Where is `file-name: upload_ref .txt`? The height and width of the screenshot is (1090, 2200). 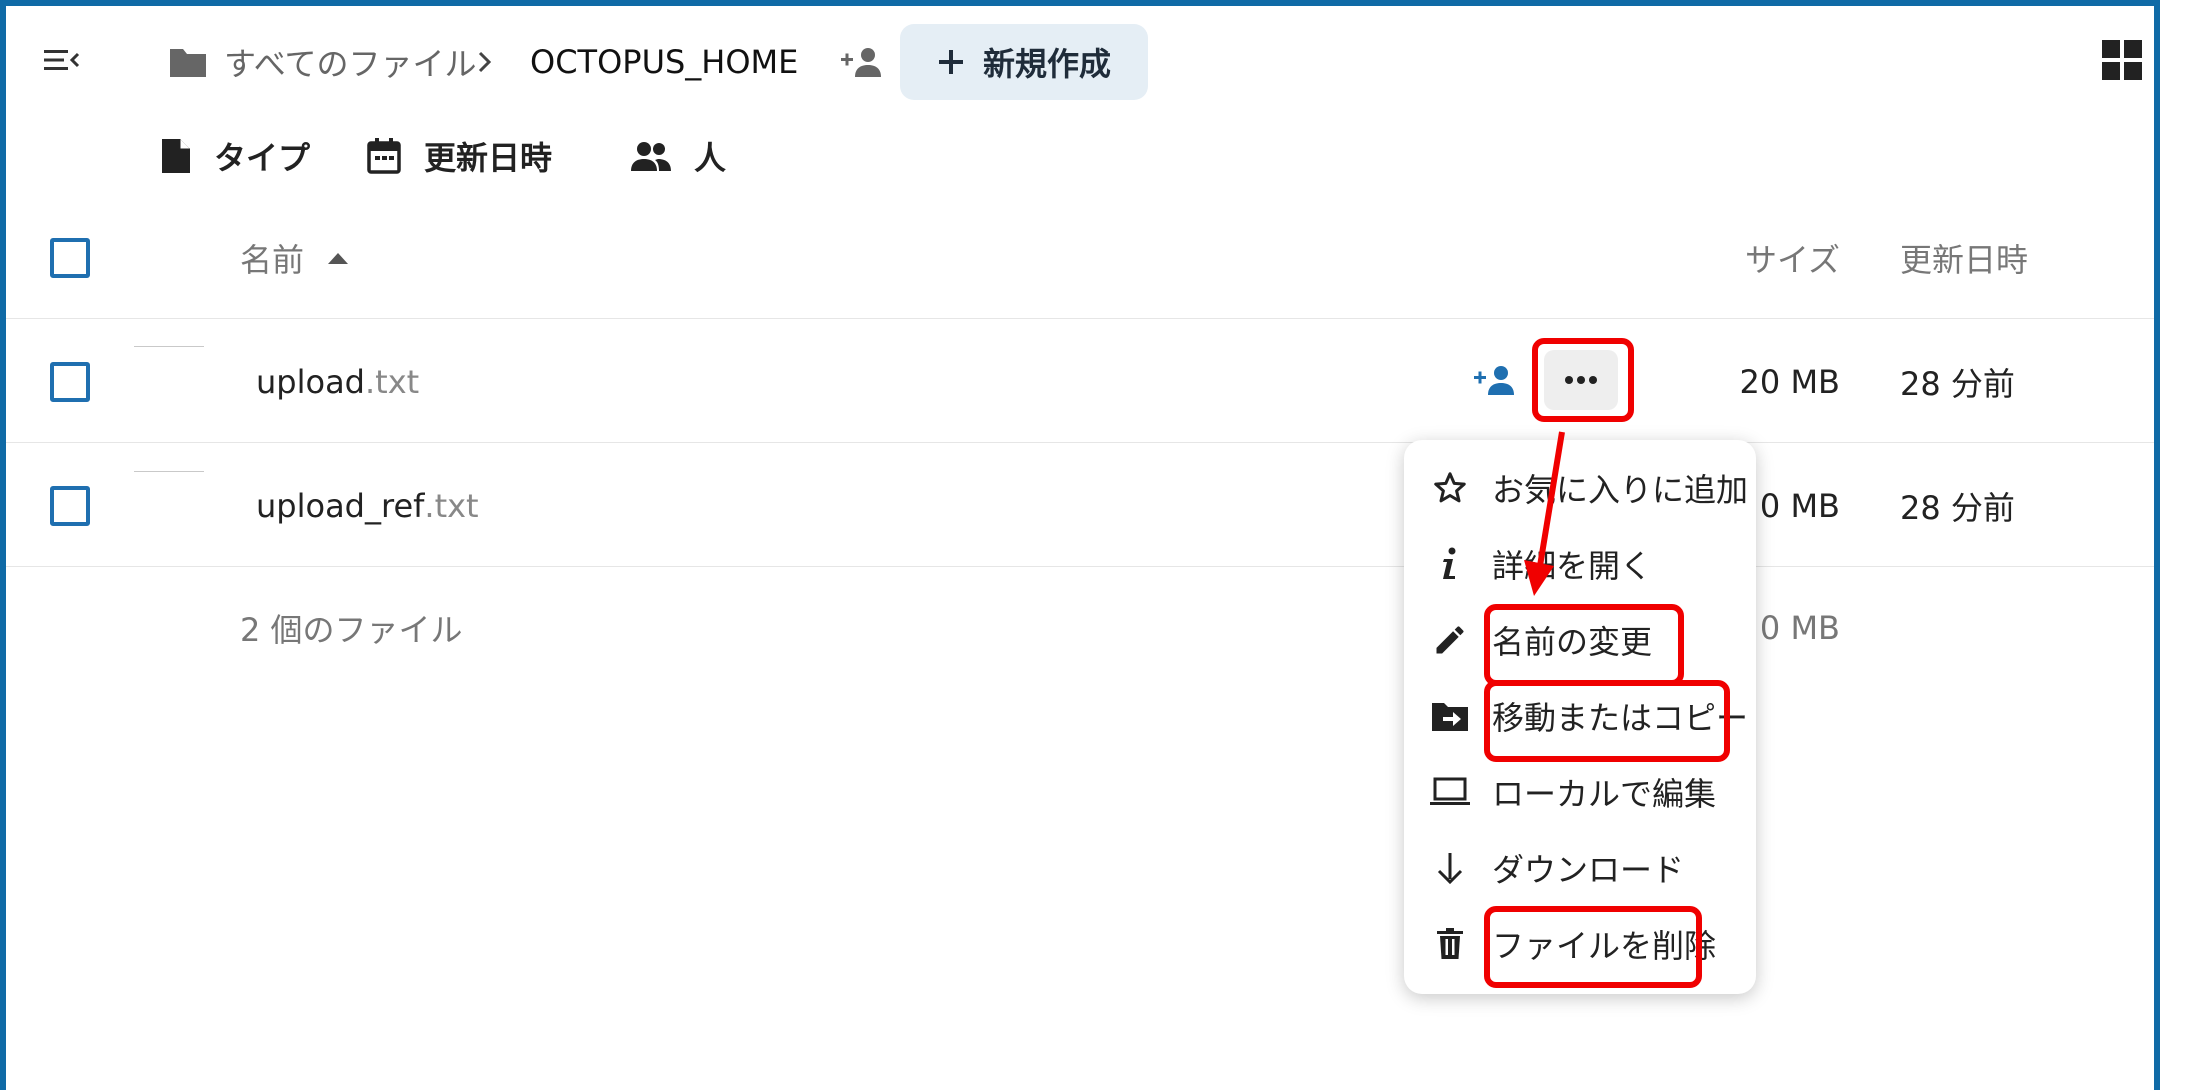 file-name: upload_ref .txt is located at coordinates (367, 506).